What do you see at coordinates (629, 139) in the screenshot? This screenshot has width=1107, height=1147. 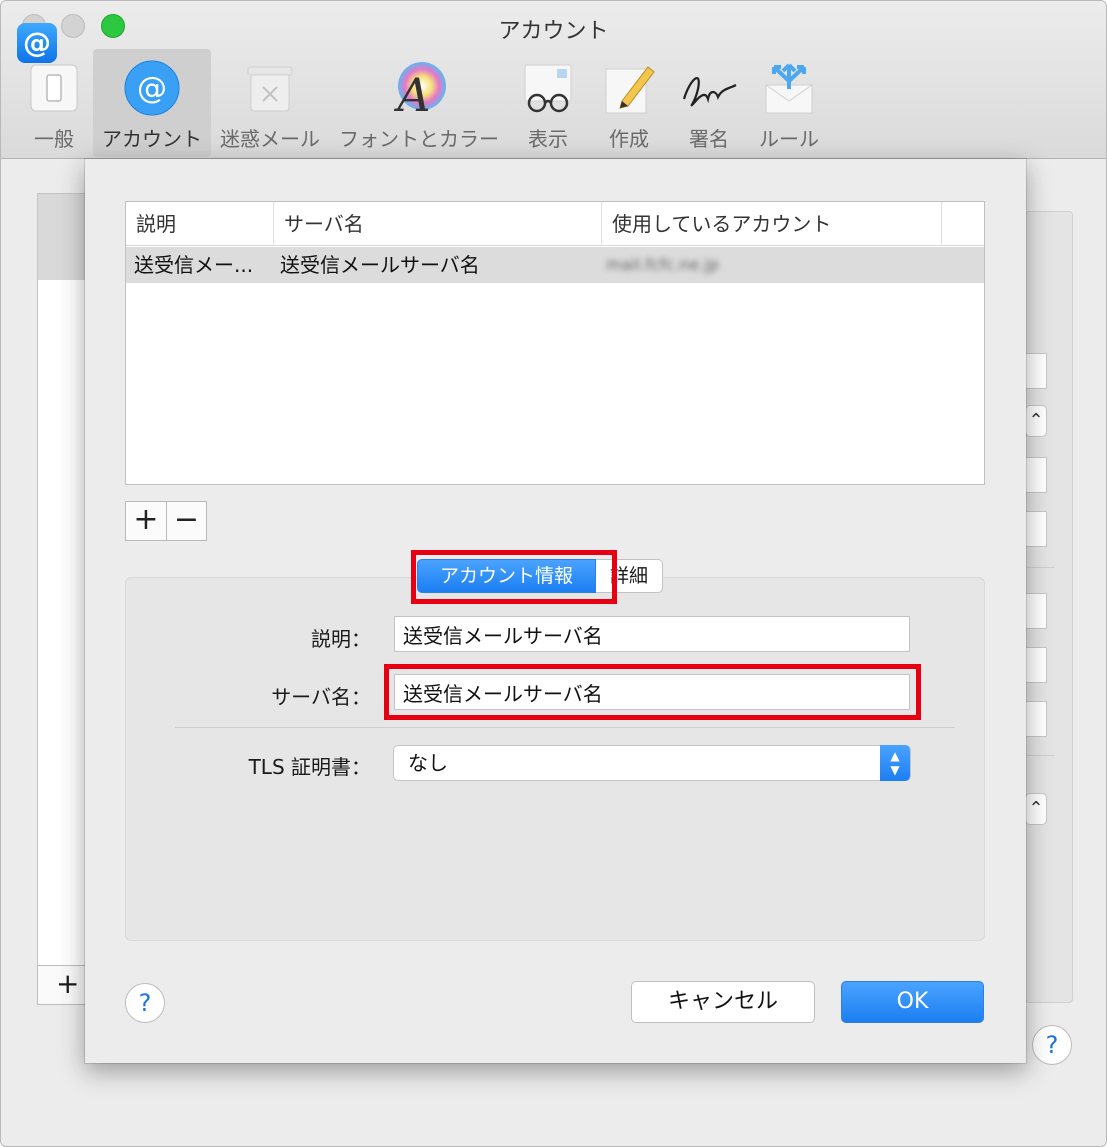 I see `toolbar-item-label: 作成` at bounding box center [629, 139].